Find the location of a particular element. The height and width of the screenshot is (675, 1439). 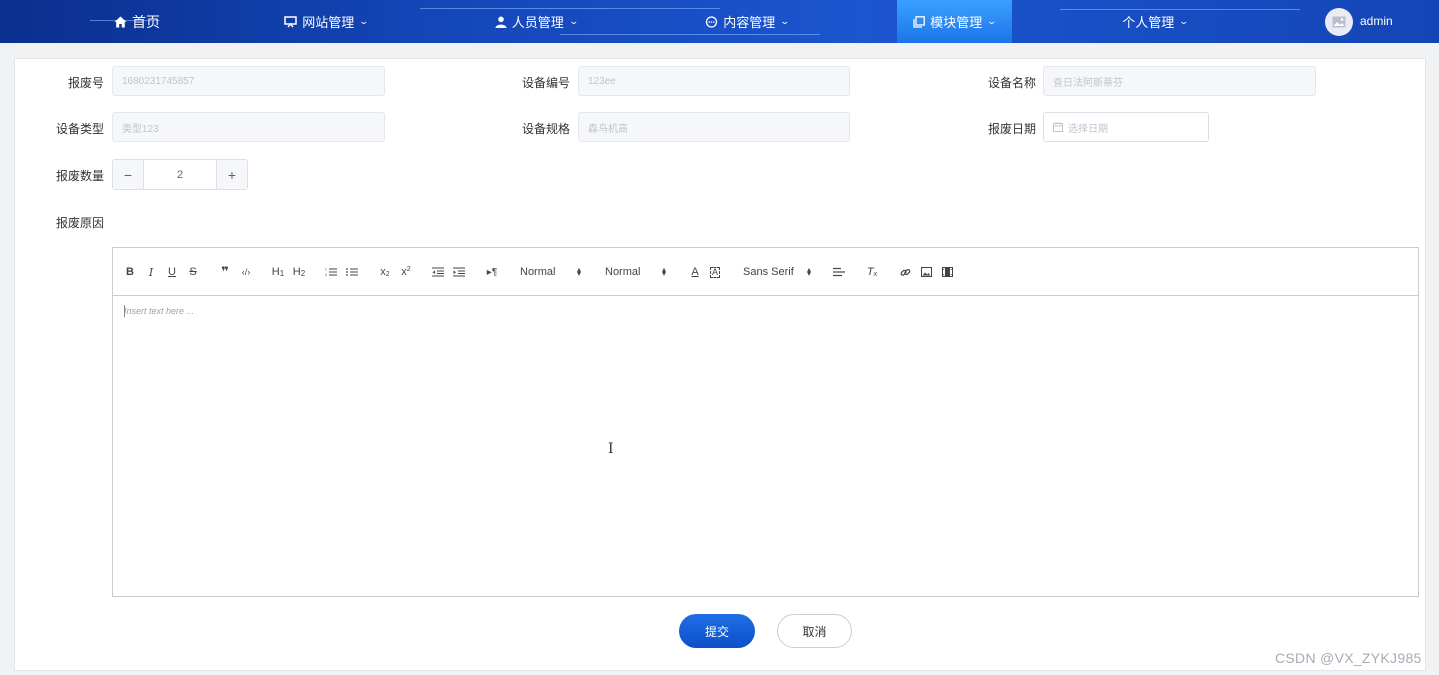

size-picker: Normal ▴ ▾ is located at coordinates (638, 272).